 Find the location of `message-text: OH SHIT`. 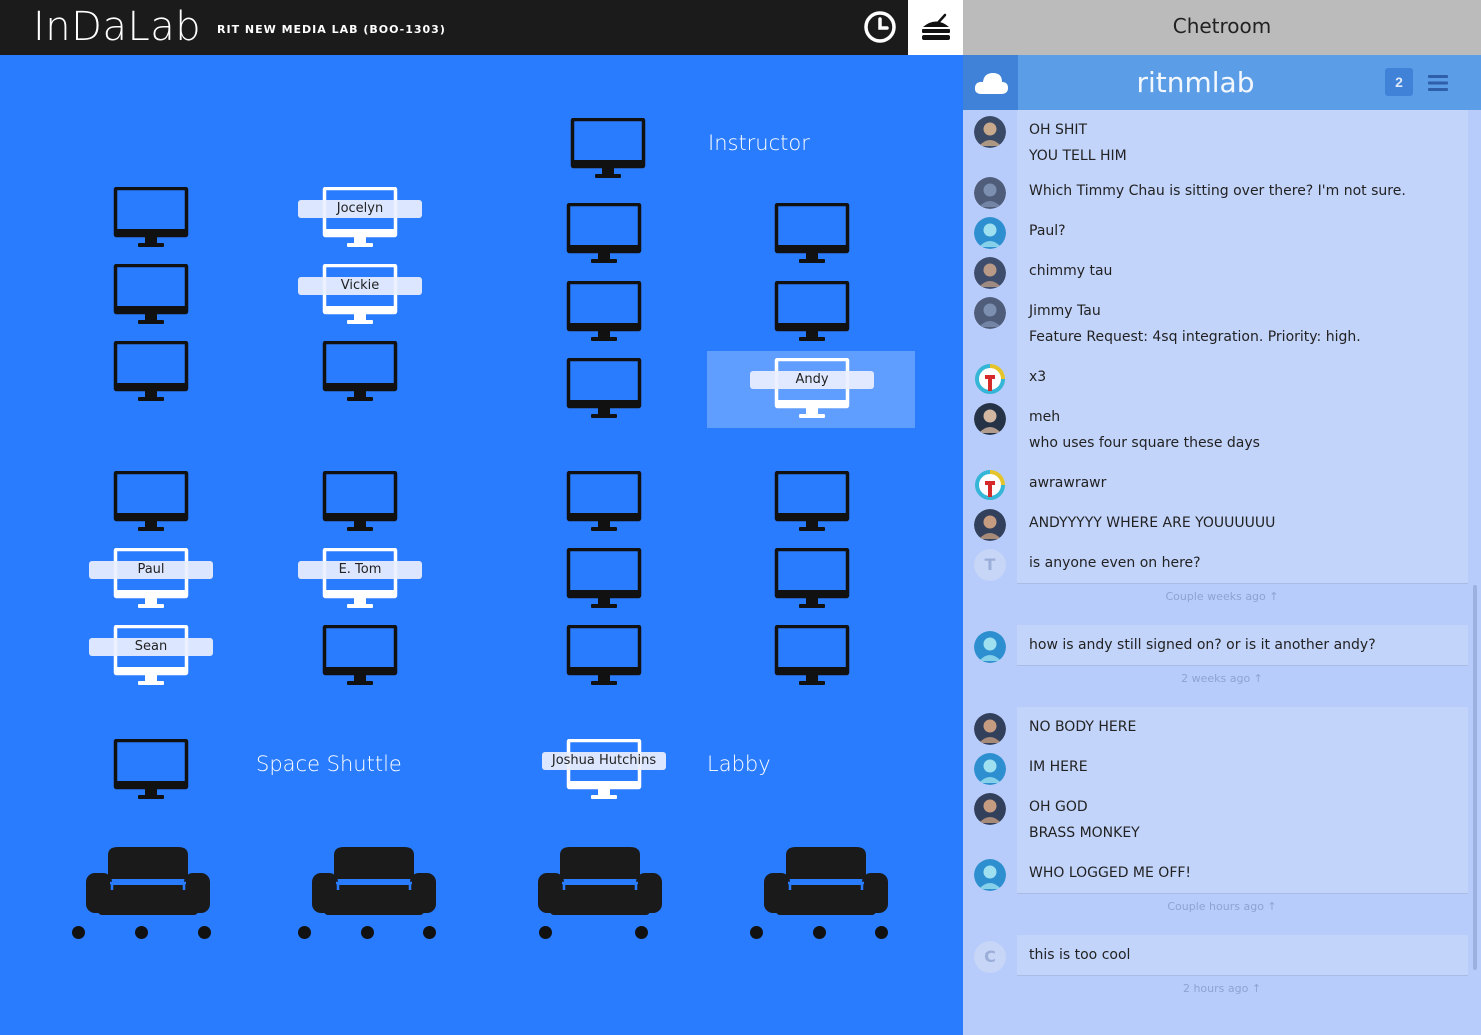

message-text: OH SHIT is located at coordinates (1058, 130).